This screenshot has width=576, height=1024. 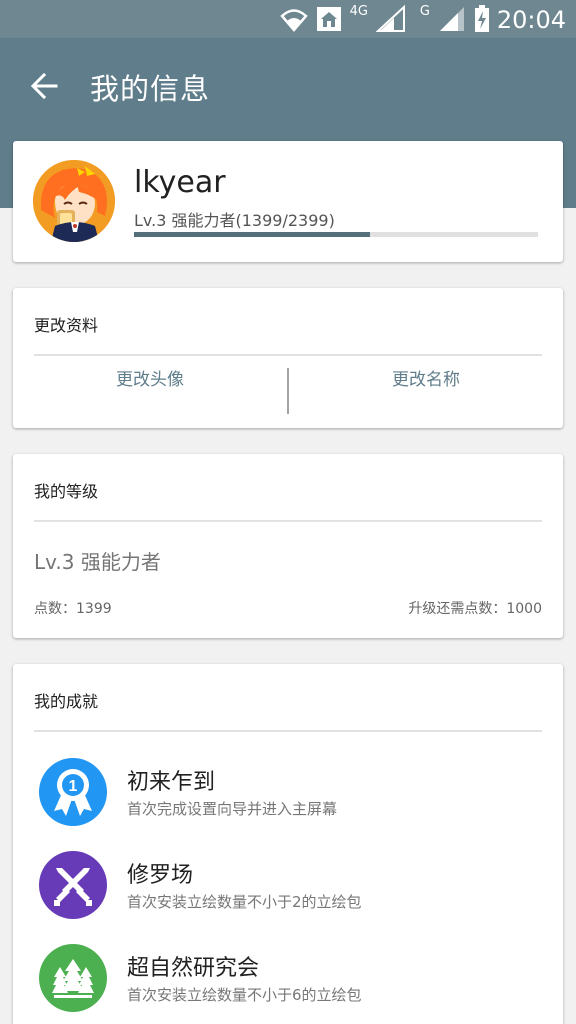 I want to click on achievement-name: 初来乍到, so click(x=171, y=782).